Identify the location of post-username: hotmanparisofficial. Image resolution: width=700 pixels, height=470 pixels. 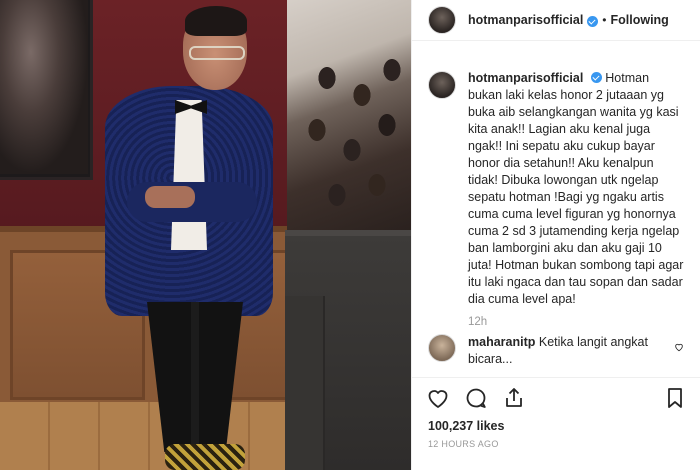
(525, 20).